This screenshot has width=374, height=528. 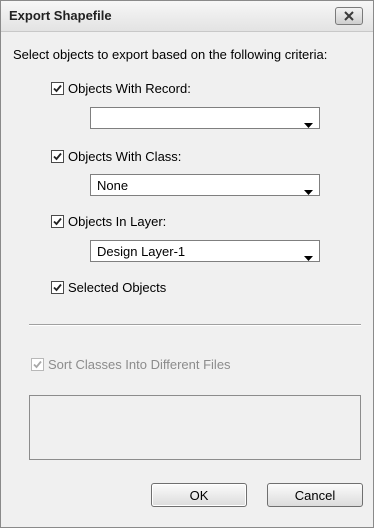 I want to click on record-dropdown, so click(x=205, y=118).